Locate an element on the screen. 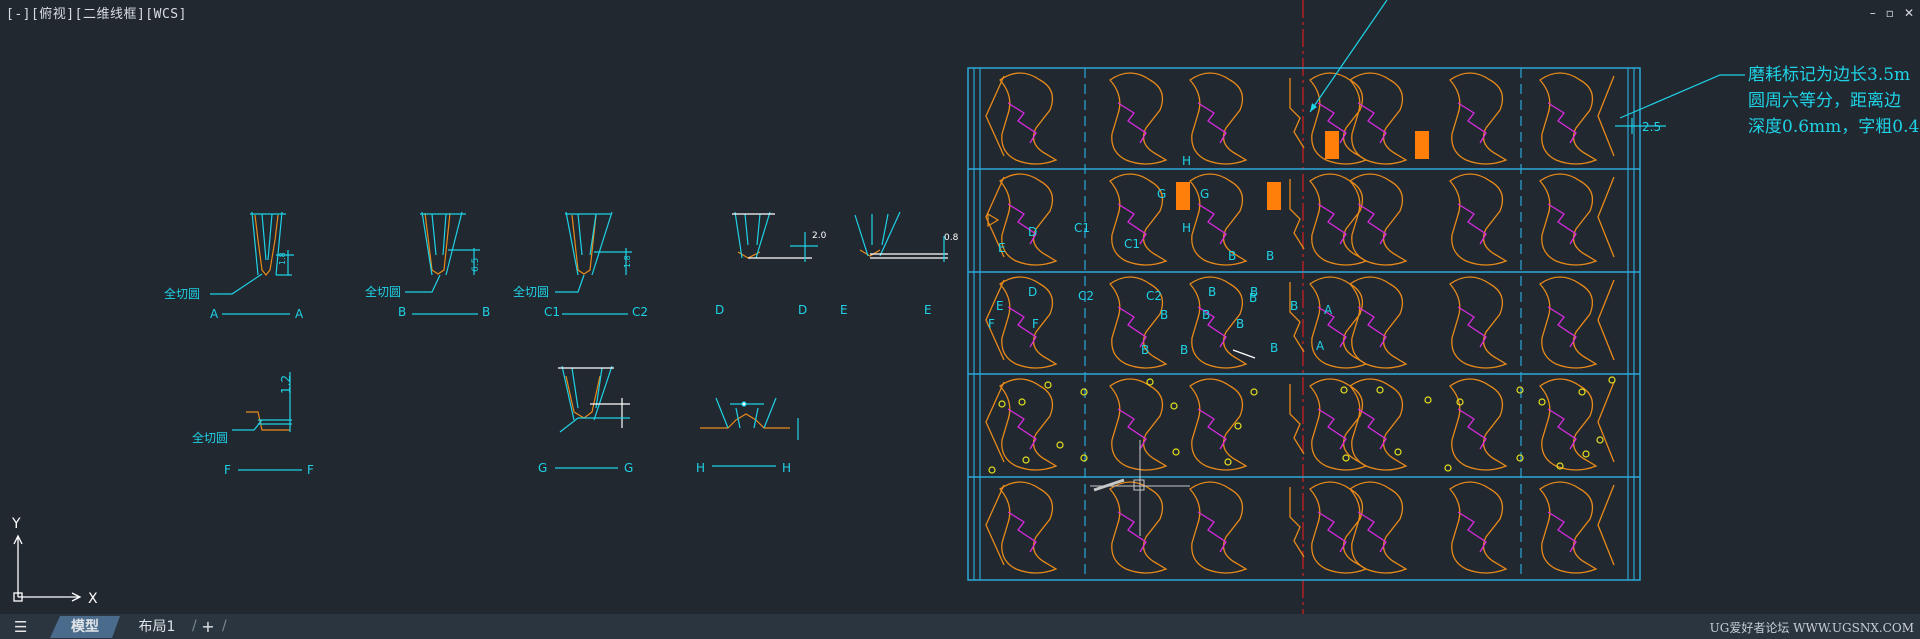 This screenshot has width=1920, height=639. section-a: 1.8 is located at coordinates (252, 263).